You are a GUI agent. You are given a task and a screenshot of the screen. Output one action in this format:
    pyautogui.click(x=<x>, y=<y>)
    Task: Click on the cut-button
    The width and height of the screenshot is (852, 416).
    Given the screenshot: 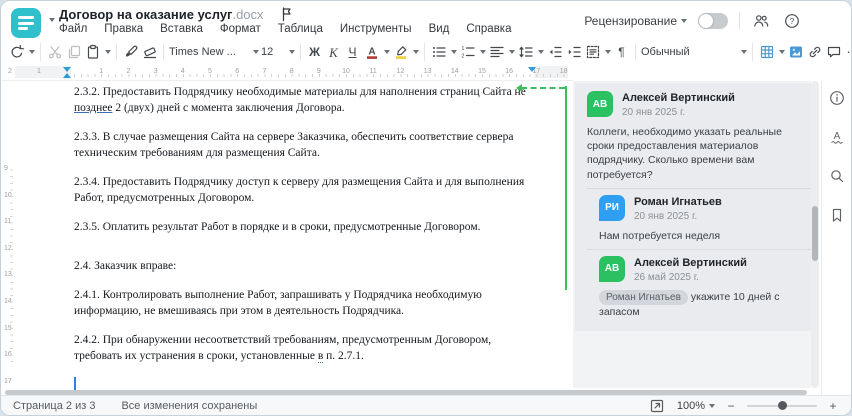 What is the action you would take?
    pyautogui.click(x=54, y=52)
    